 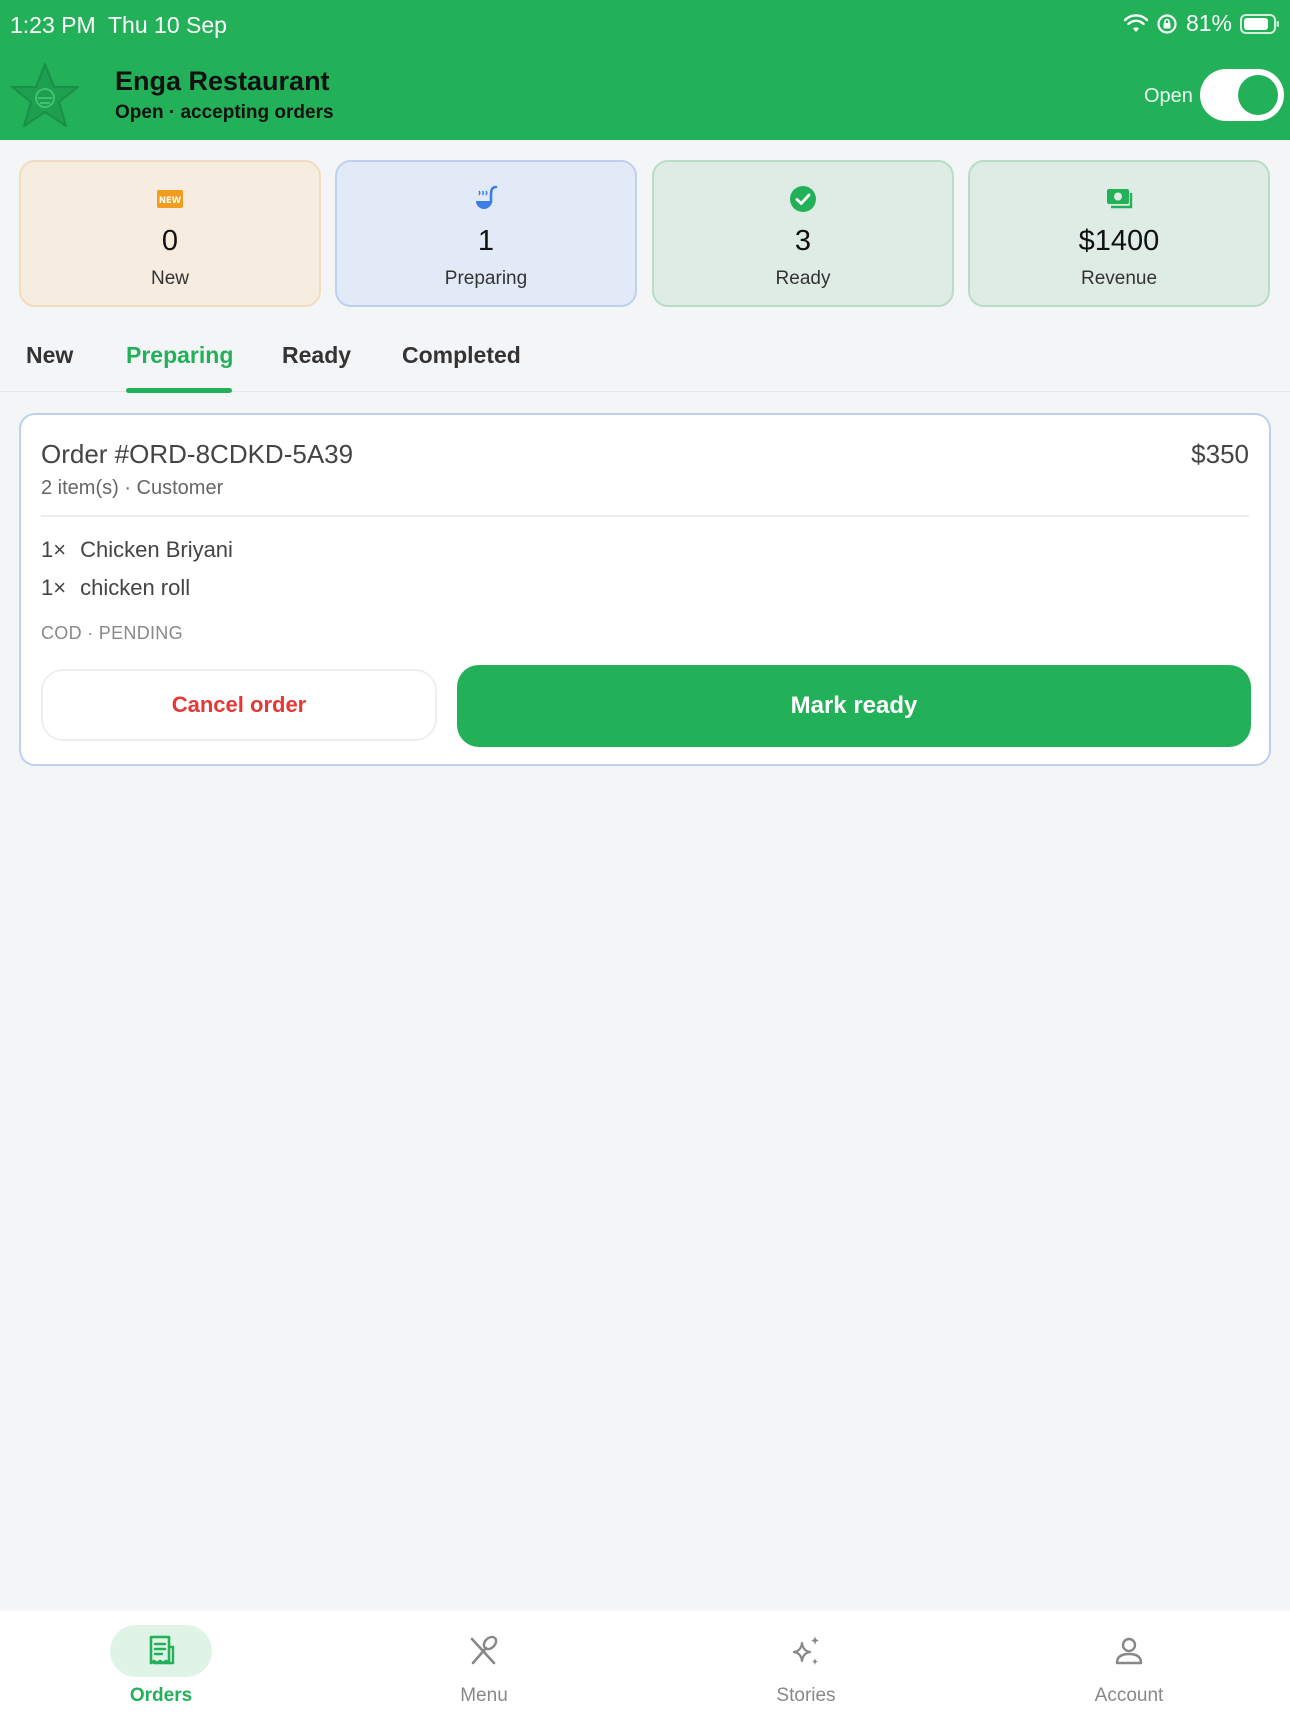 I want to click on stat-card-preparing: 1 Preparing, so click(x=486, y=233).